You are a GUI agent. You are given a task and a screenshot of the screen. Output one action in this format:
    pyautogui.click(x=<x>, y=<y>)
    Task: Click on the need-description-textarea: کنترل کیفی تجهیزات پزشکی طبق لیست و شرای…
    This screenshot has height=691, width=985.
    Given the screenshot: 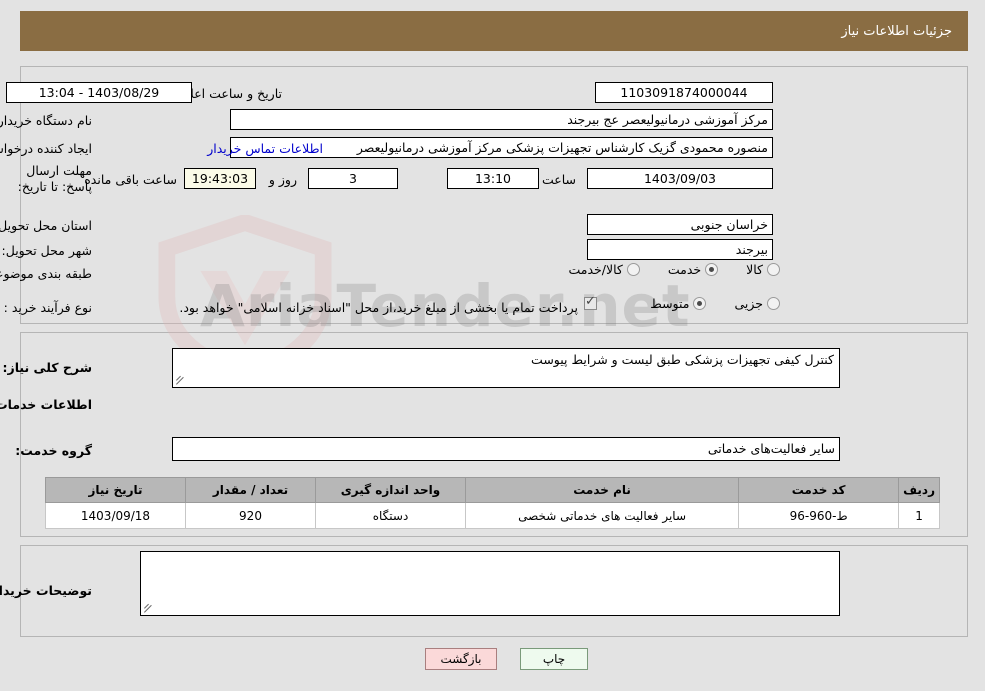 What is the action you would take?
    pyautogui.click(x=506, y=368)
    